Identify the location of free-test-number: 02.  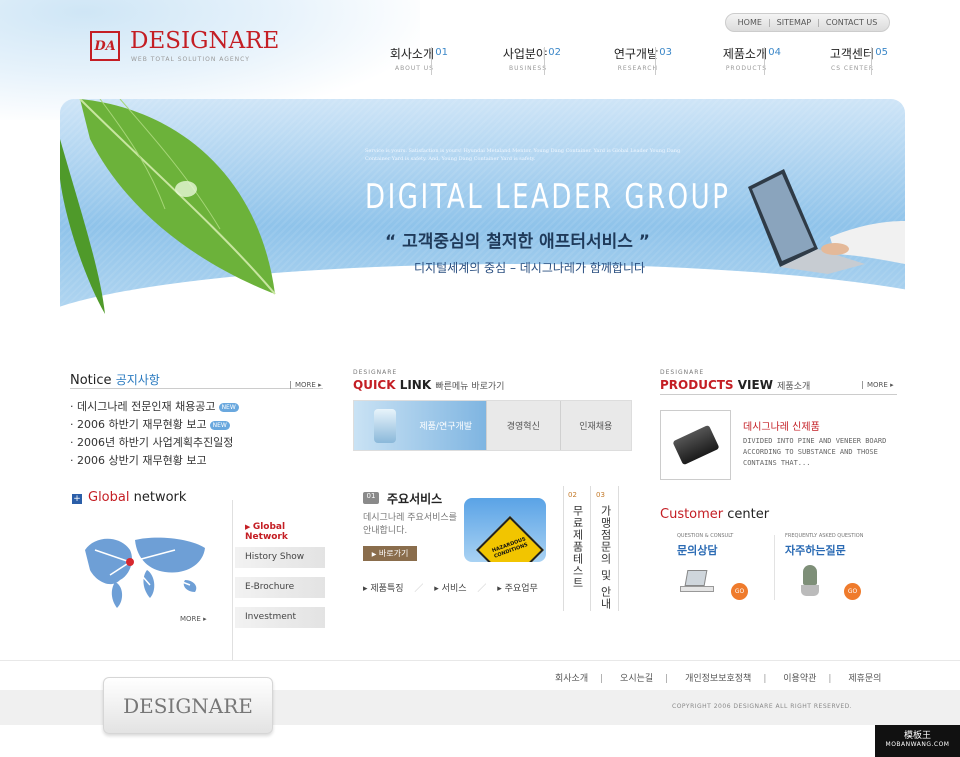
(572, 495).